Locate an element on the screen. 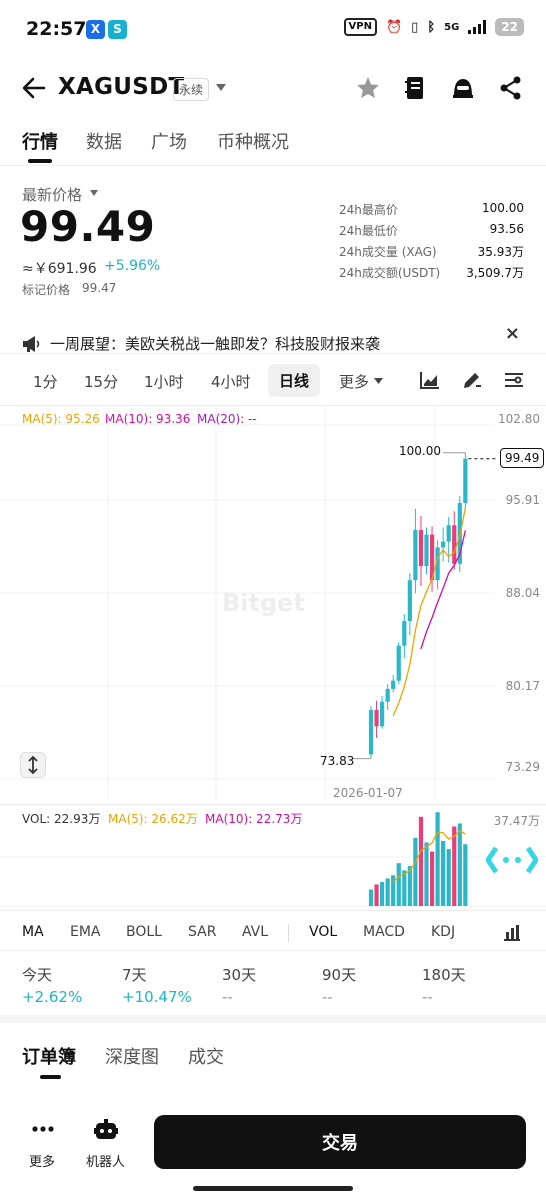  tab-trades: 成交 is located at coordinates (206, 1056).